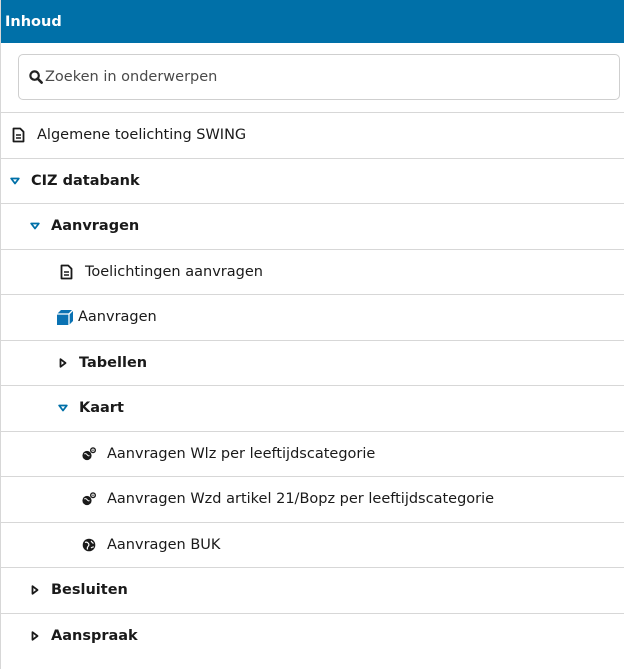 The width and height of the screenshot is (624, 669). I want to click on cube-icon, so click(65, 317).